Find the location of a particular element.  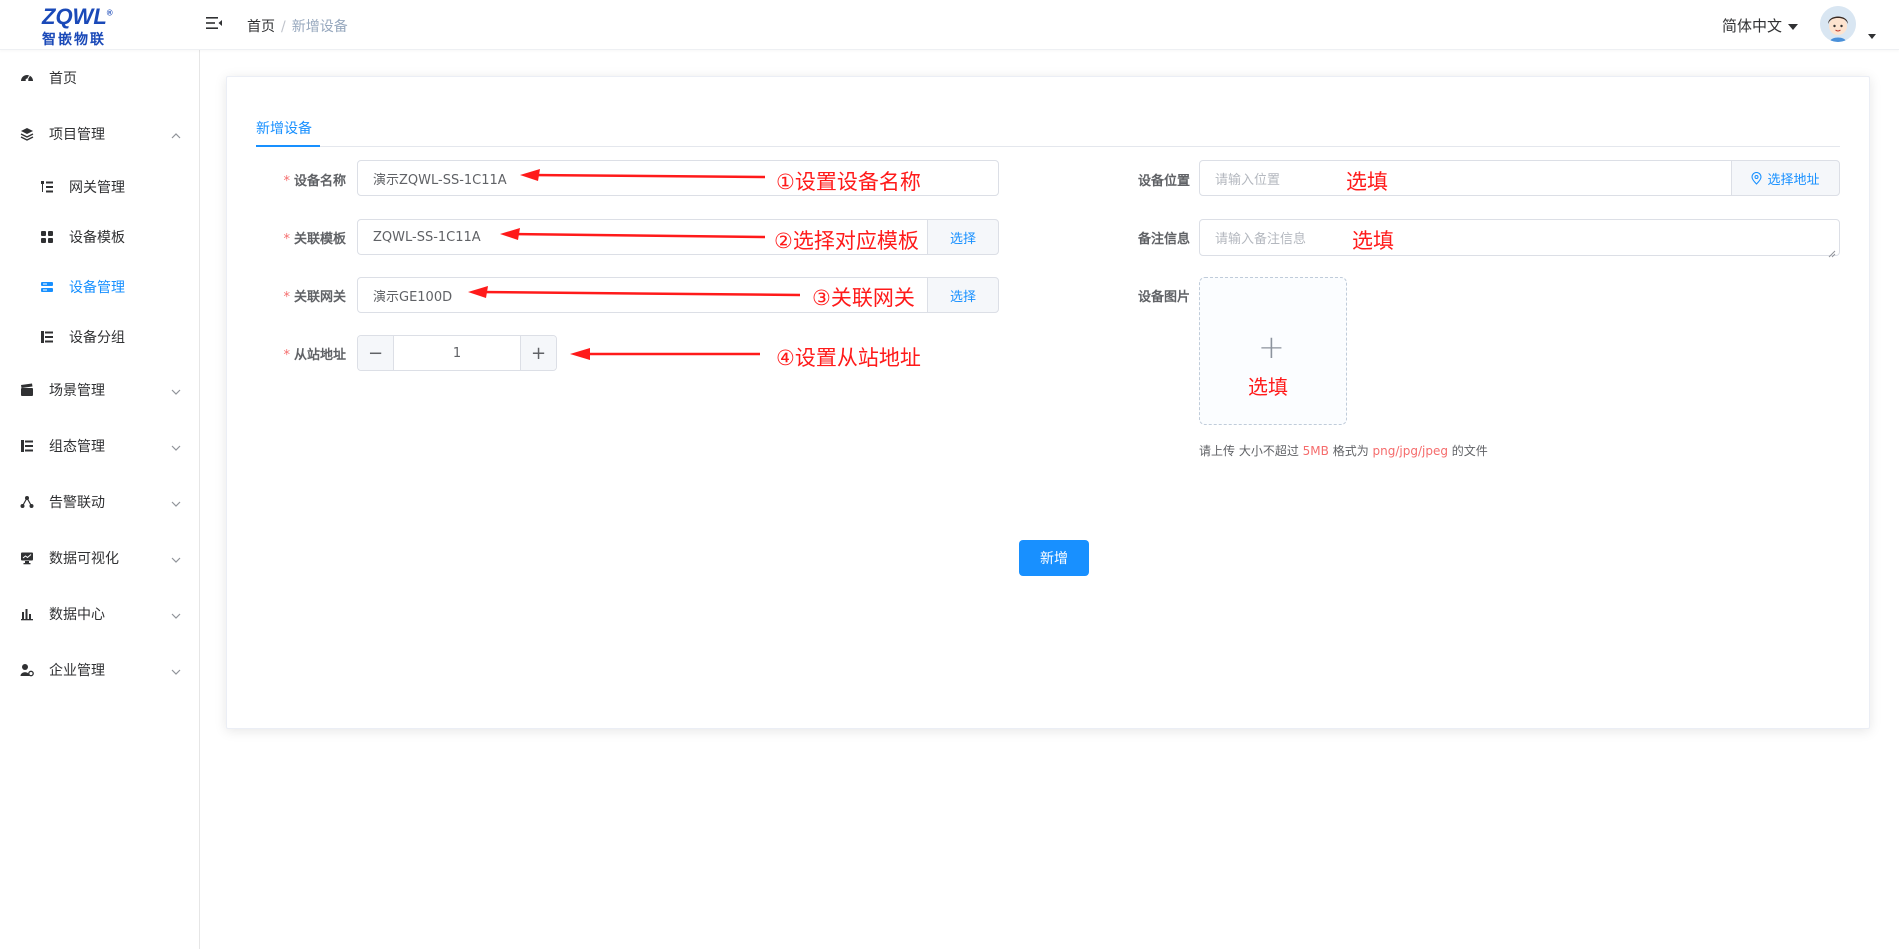

remark-label: 备注信息 is located at coordinates (1163, 239).